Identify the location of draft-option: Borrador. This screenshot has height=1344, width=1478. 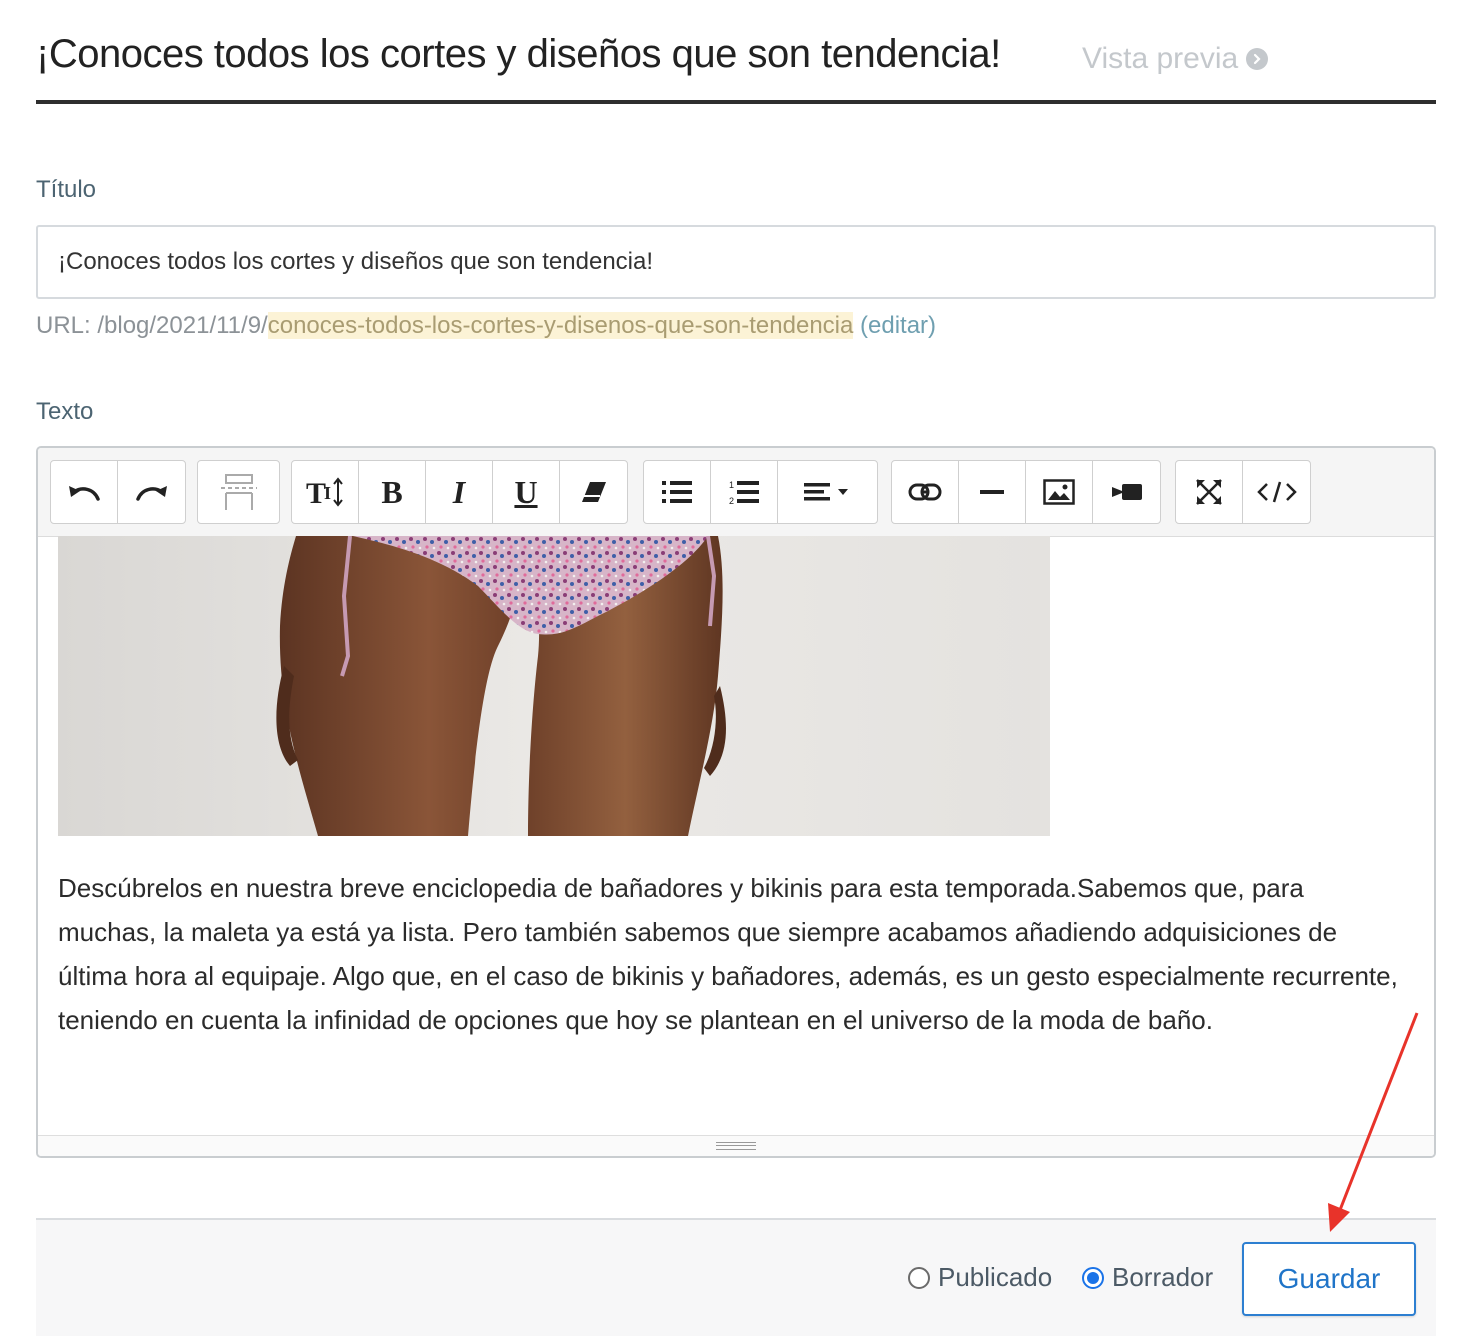
(1147, 1277).